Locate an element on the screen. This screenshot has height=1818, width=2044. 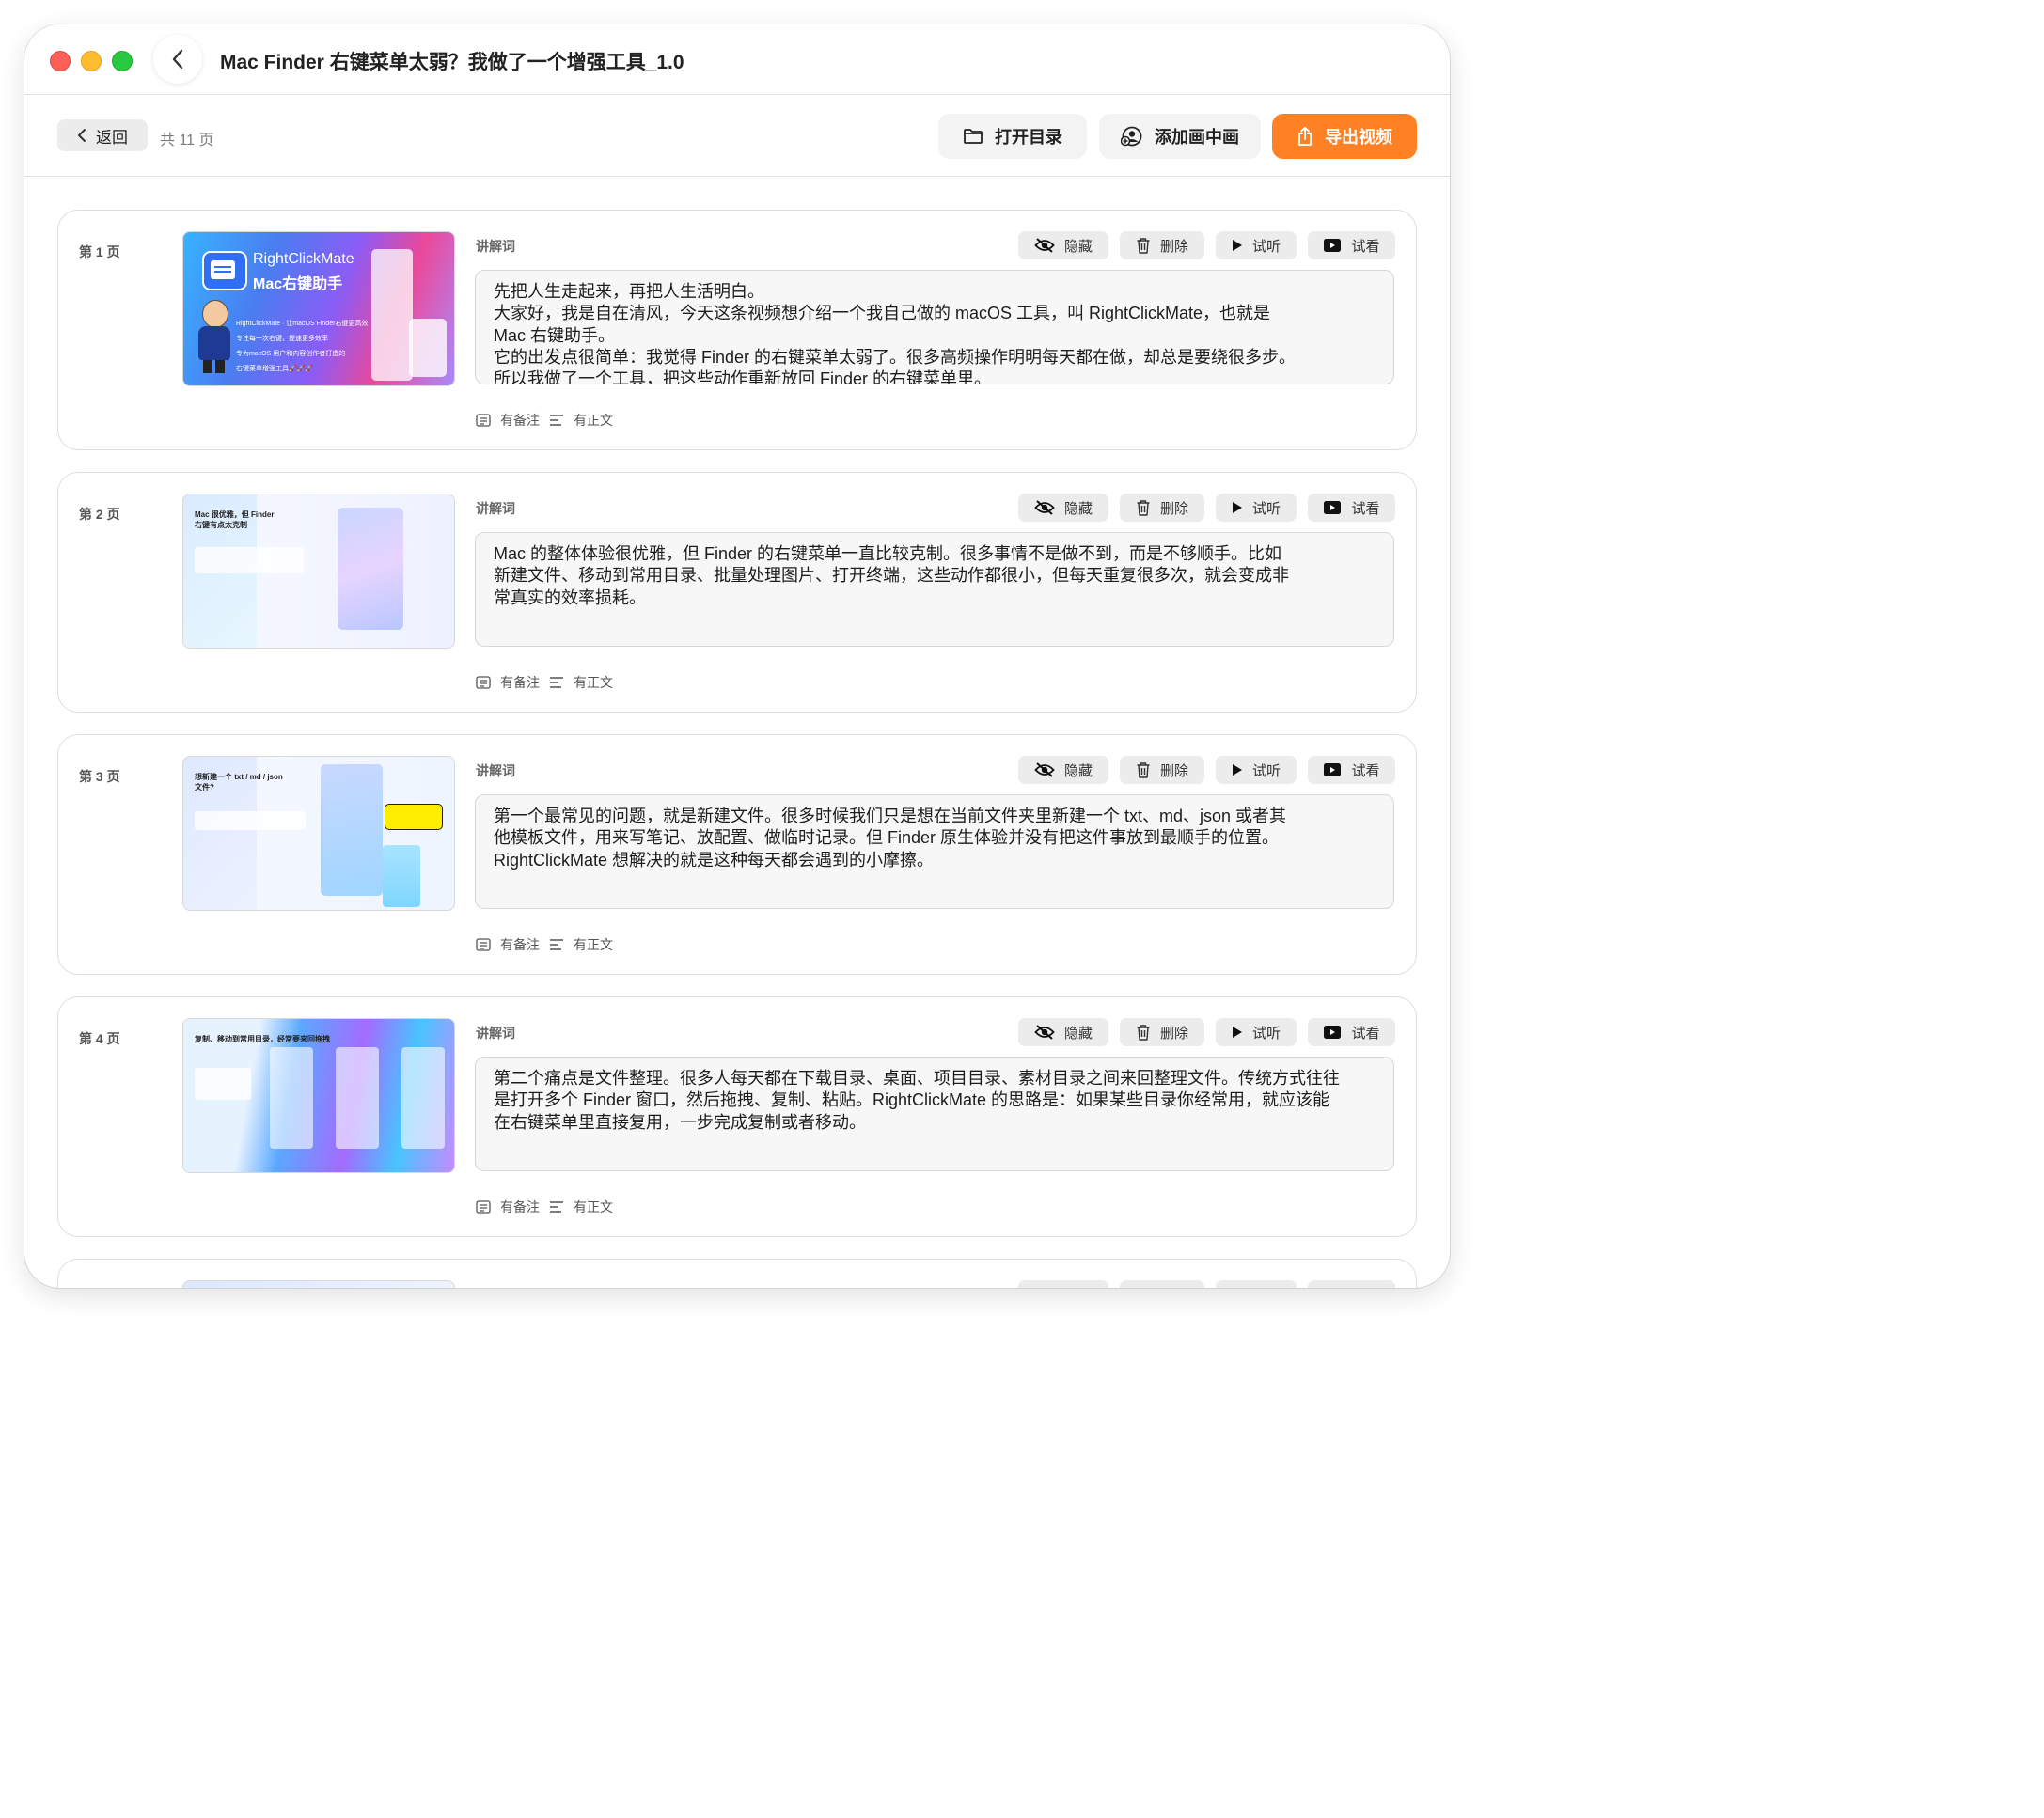
listen-label: 试听 is located at coordinates (1266, 1033).